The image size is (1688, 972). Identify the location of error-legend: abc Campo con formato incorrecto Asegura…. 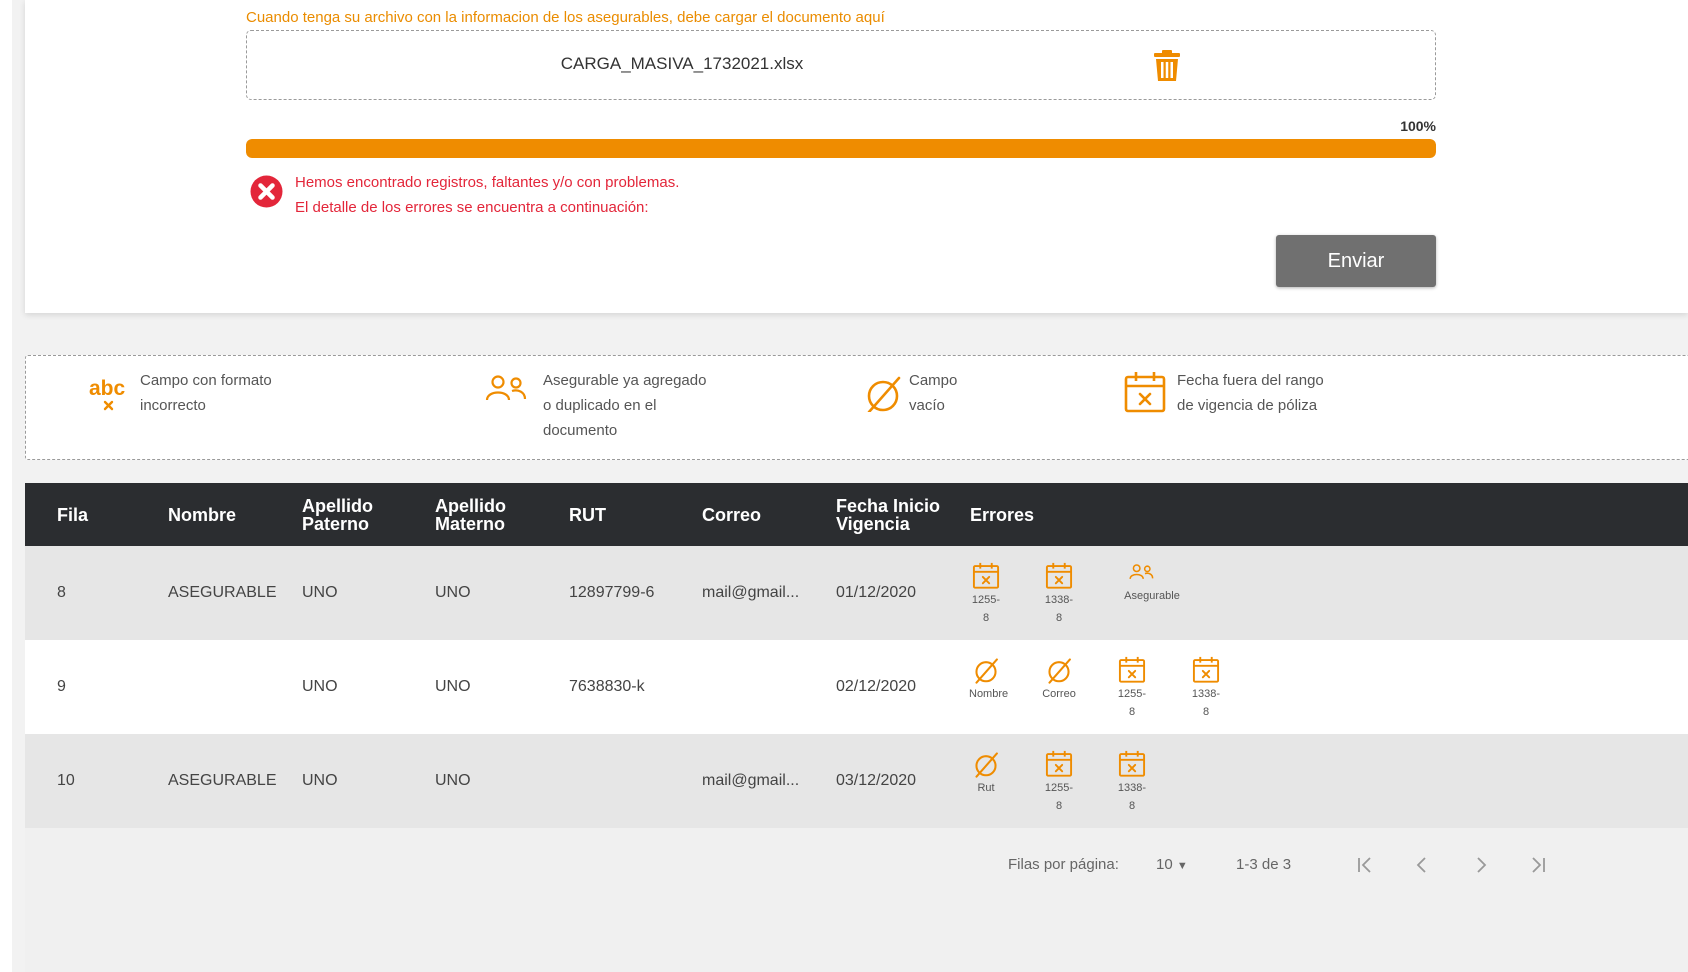
(856, 407).